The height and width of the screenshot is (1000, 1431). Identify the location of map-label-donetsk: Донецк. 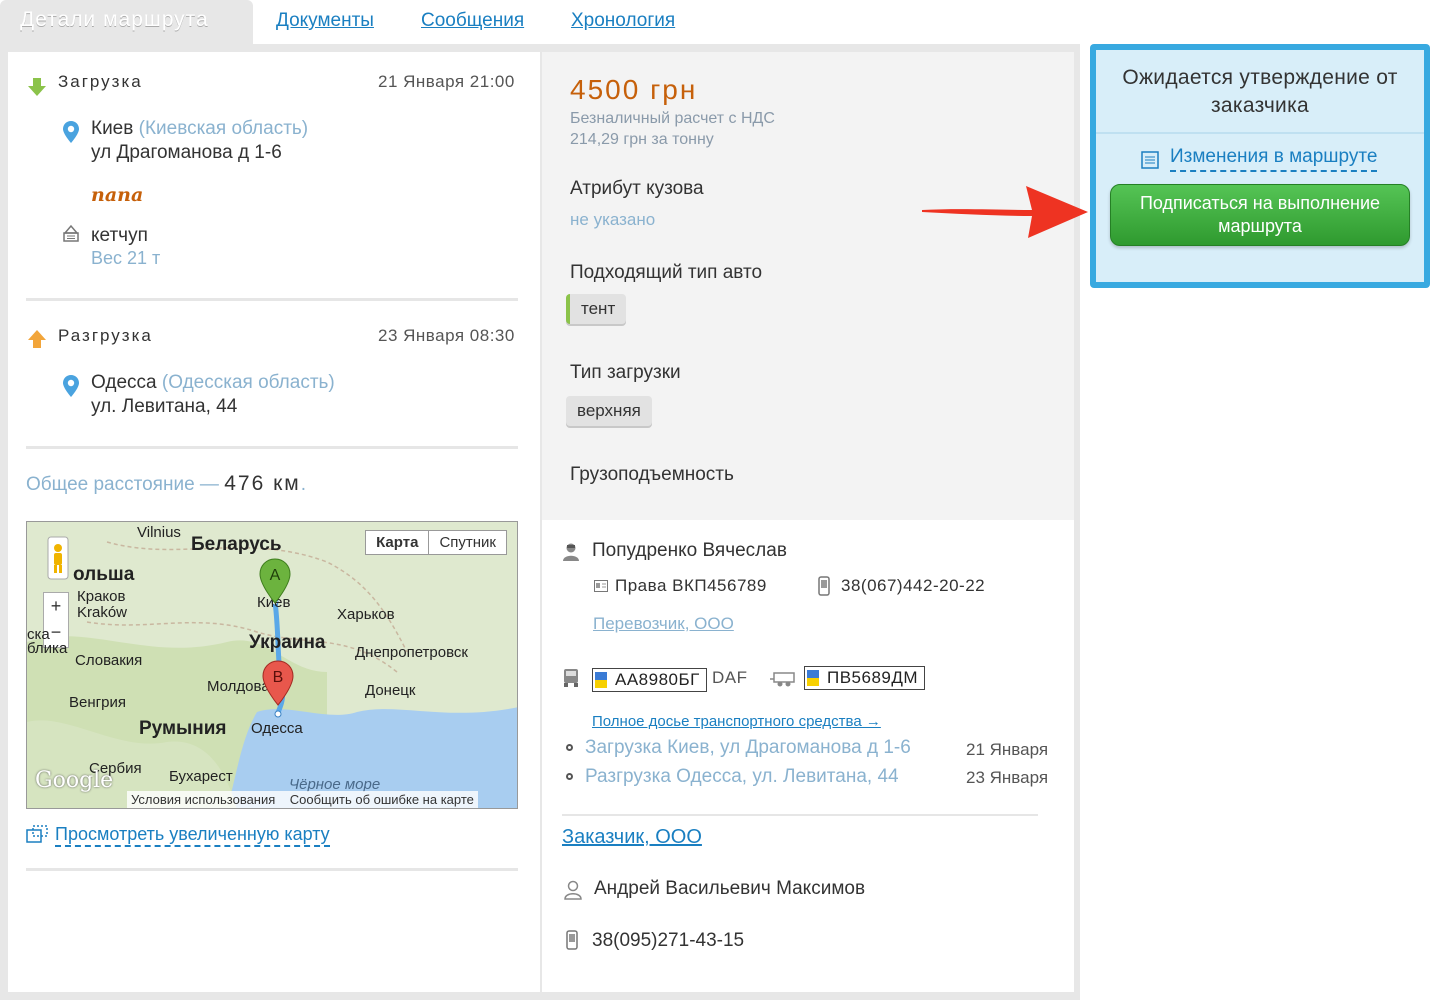
(390, 690).